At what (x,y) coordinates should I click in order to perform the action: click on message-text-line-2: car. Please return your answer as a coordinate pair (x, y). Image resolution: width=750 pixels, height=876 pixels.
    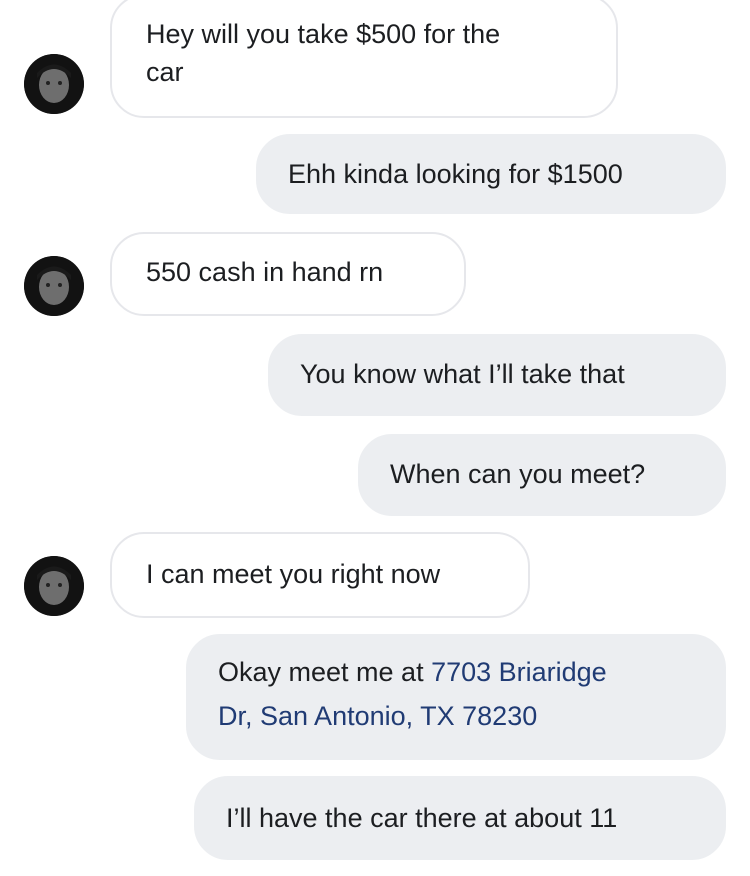
    Looking at the image, I should click on (165, 72).